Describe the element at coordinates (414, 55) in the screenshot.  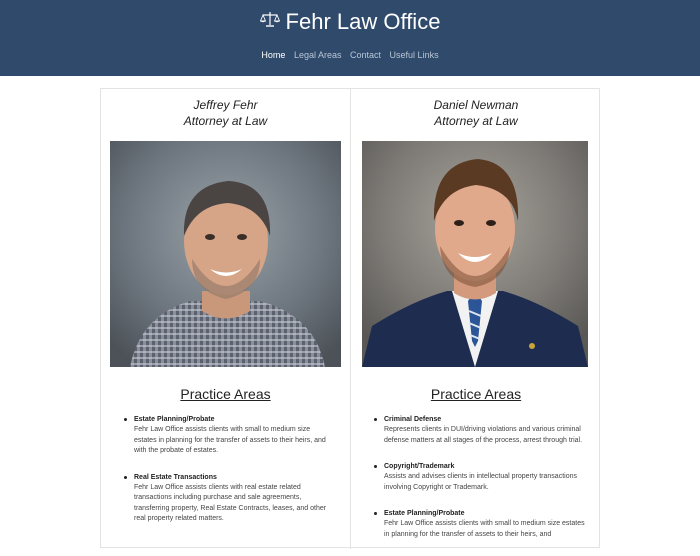
I see `nav-useful-links: Useful Links` at that location.